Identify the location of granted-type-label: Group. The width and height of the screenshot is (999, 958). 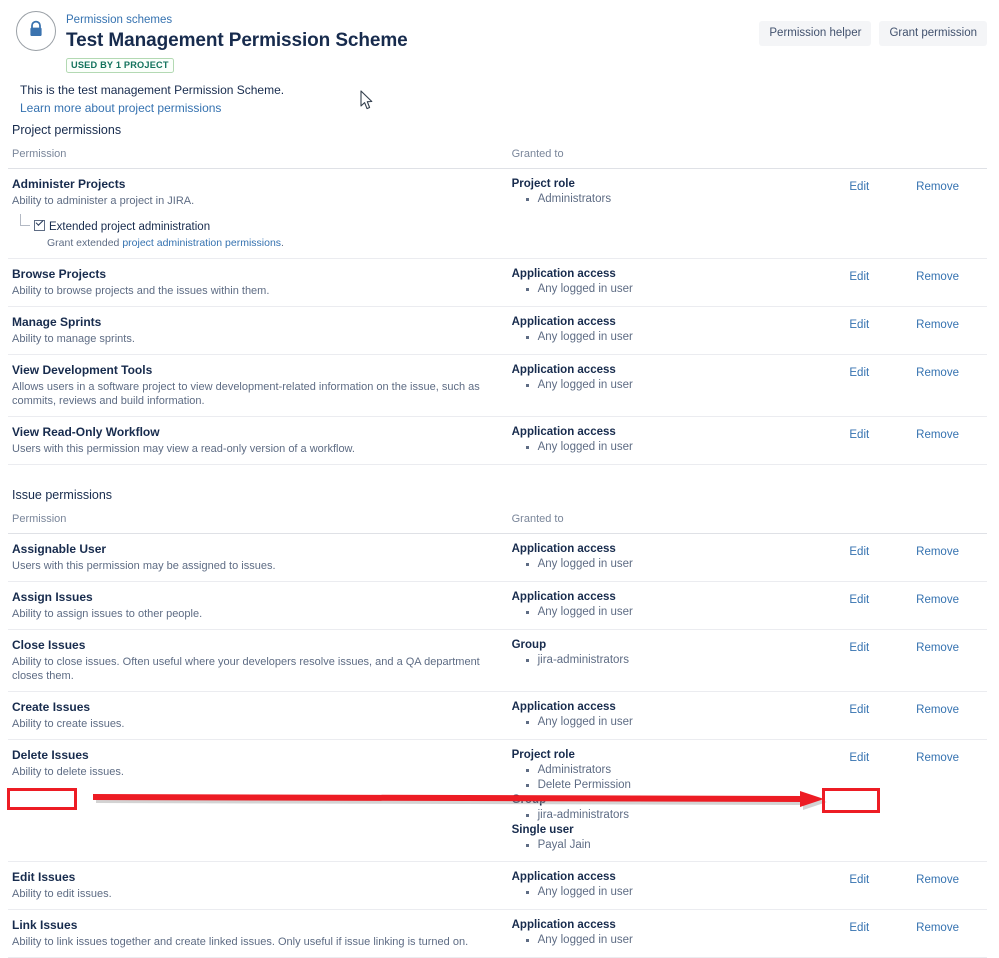
(529, 800).